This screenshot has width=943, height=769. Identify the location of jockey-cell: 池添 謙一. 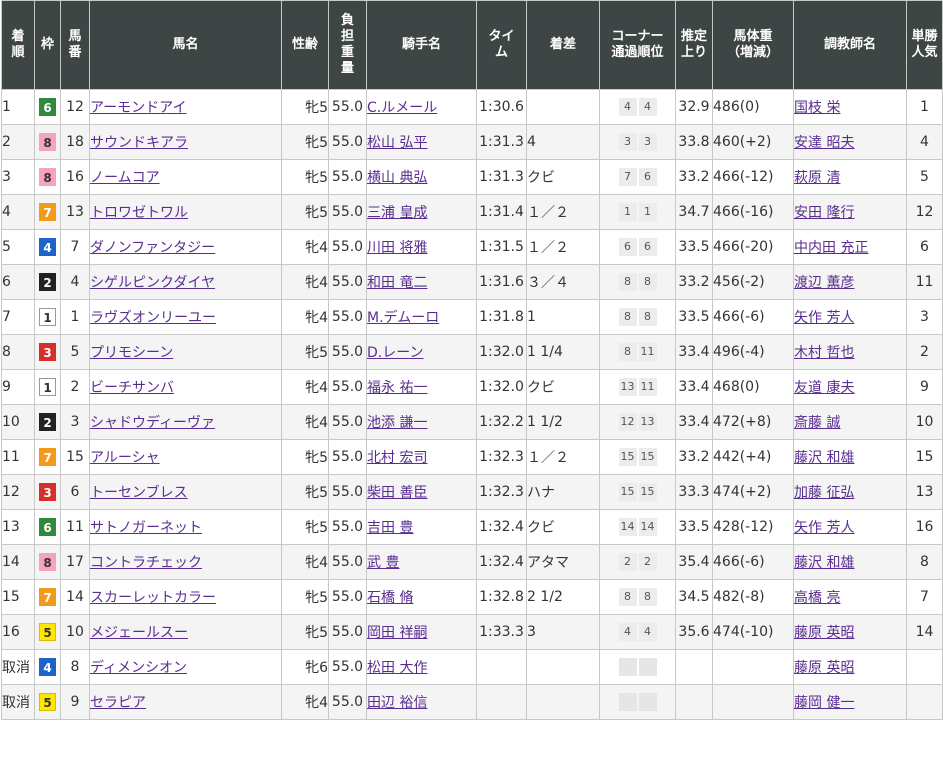
(421, 422).